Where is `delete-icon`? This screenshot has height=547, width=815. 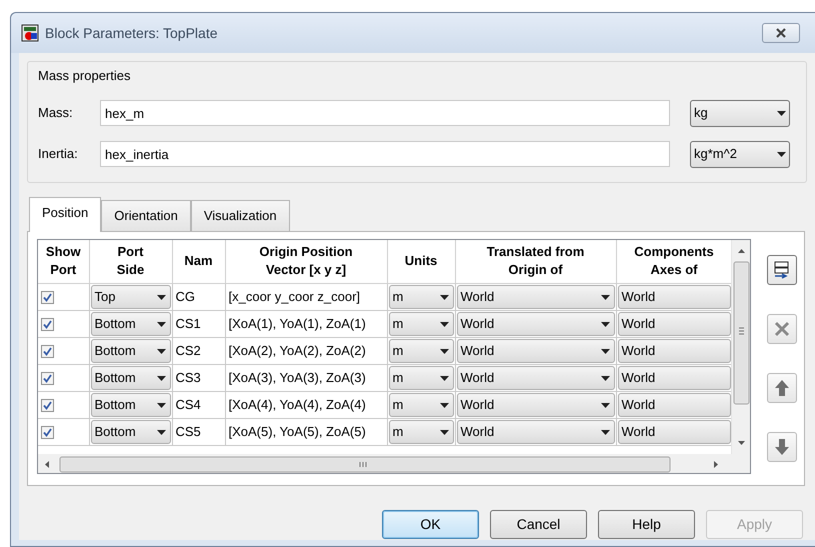 delete-icon is located at coordinates (782, 328).